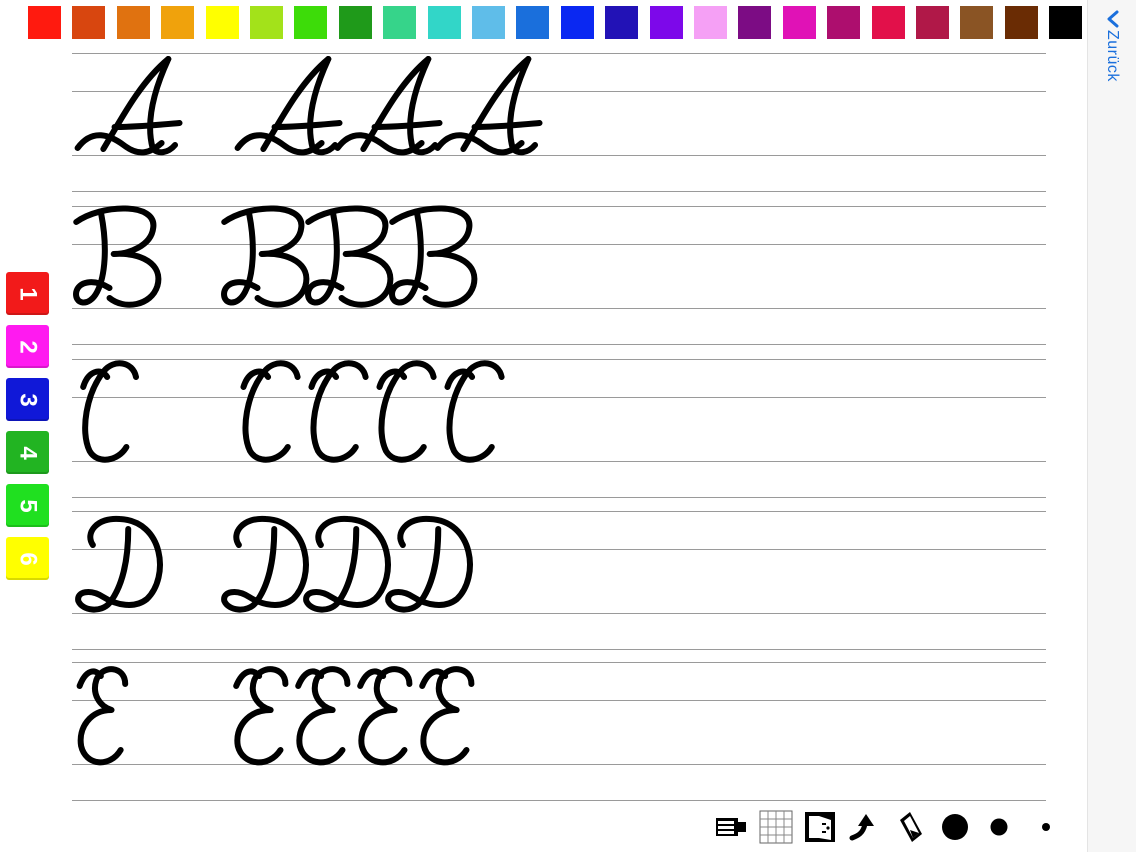  I want to click on brush-large-icon, so click(955, 827).